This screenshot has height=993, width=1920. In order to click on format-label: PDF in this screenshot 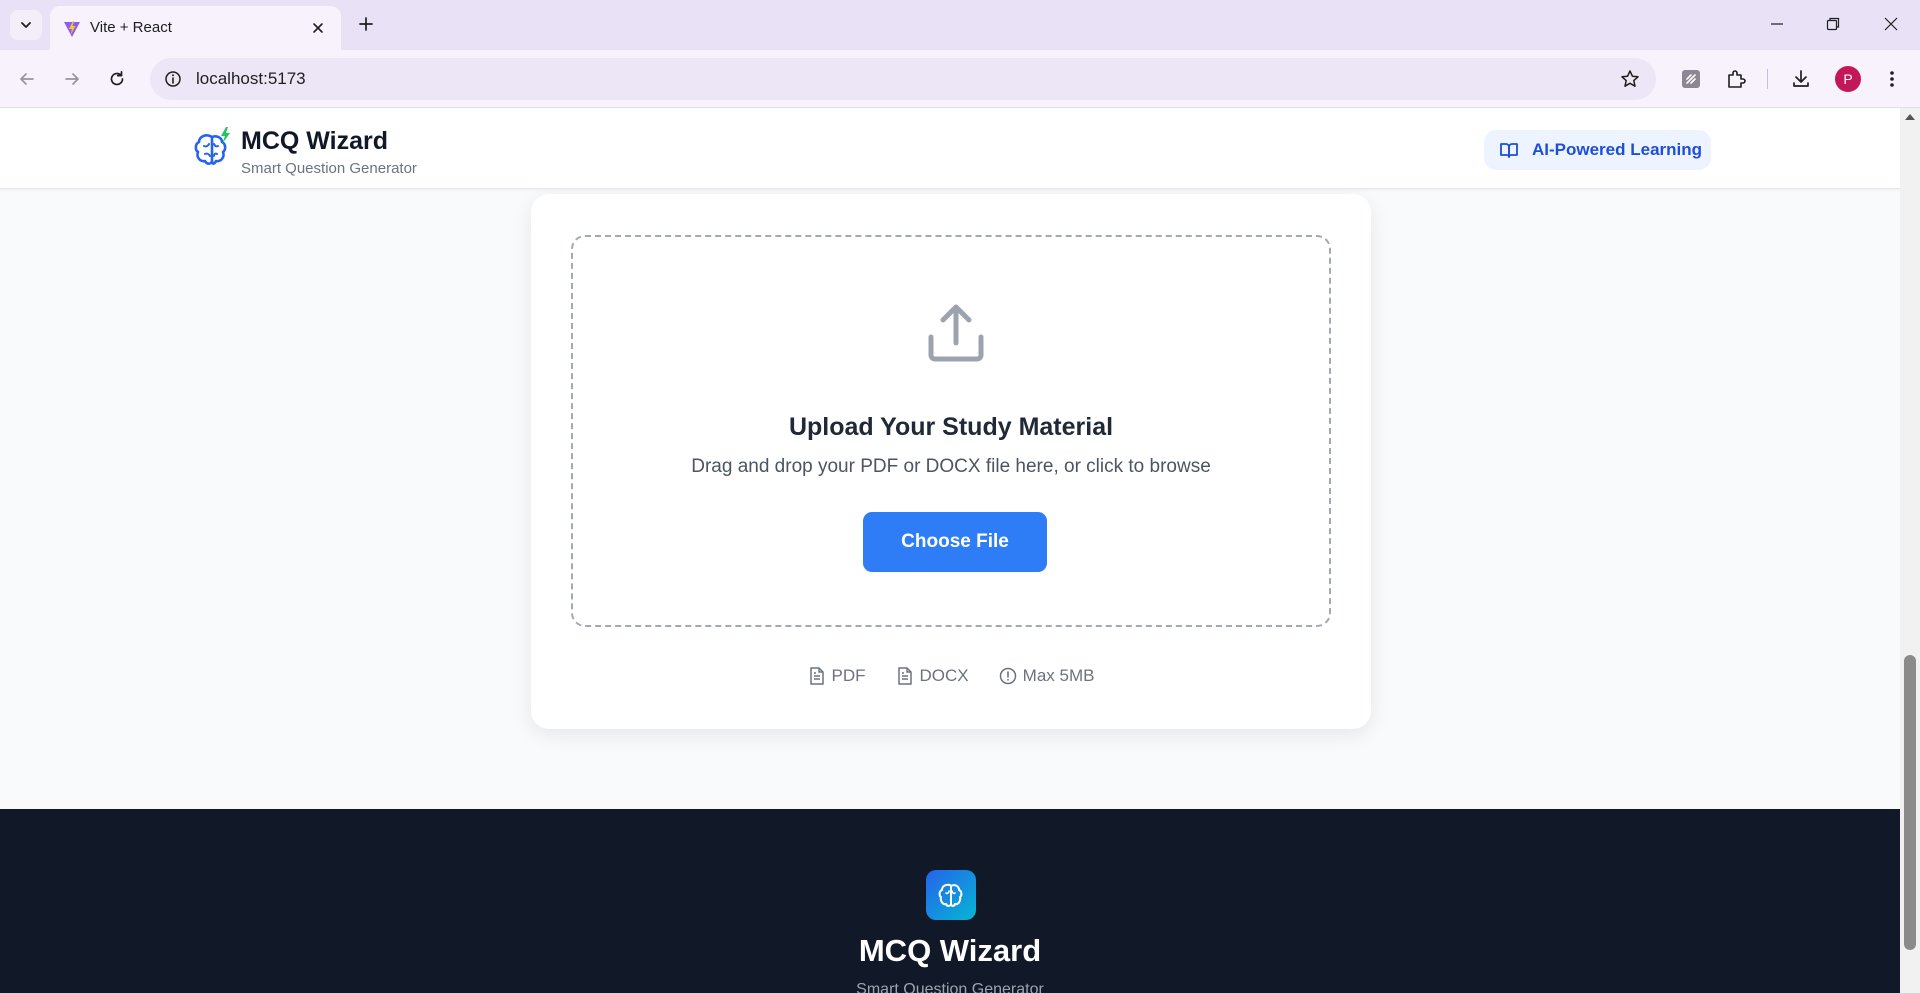, I will do `click(848, 675)`.